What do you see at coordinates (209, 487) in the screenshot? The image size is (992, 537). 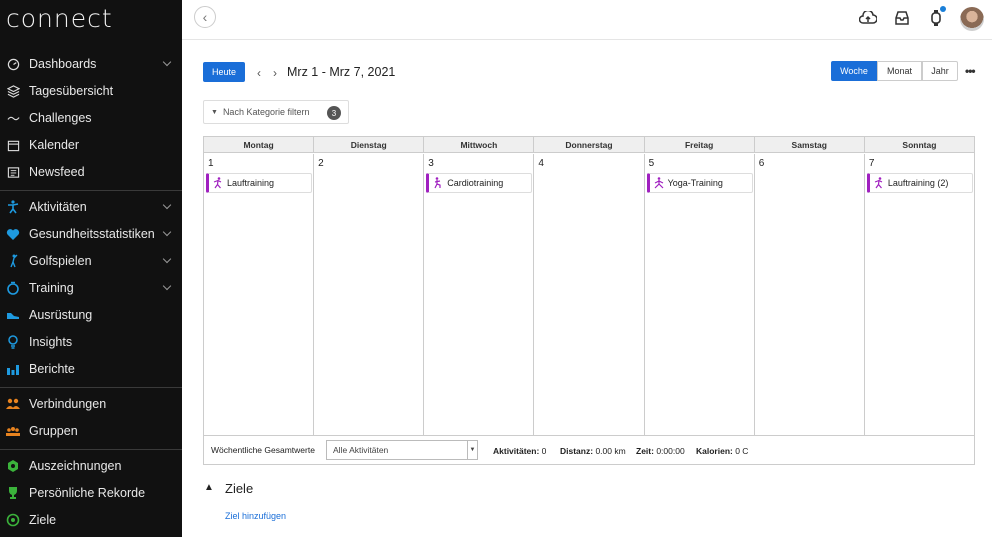 I see `goals-collapse-toggle: ▲` at bounding box center [209, 487].